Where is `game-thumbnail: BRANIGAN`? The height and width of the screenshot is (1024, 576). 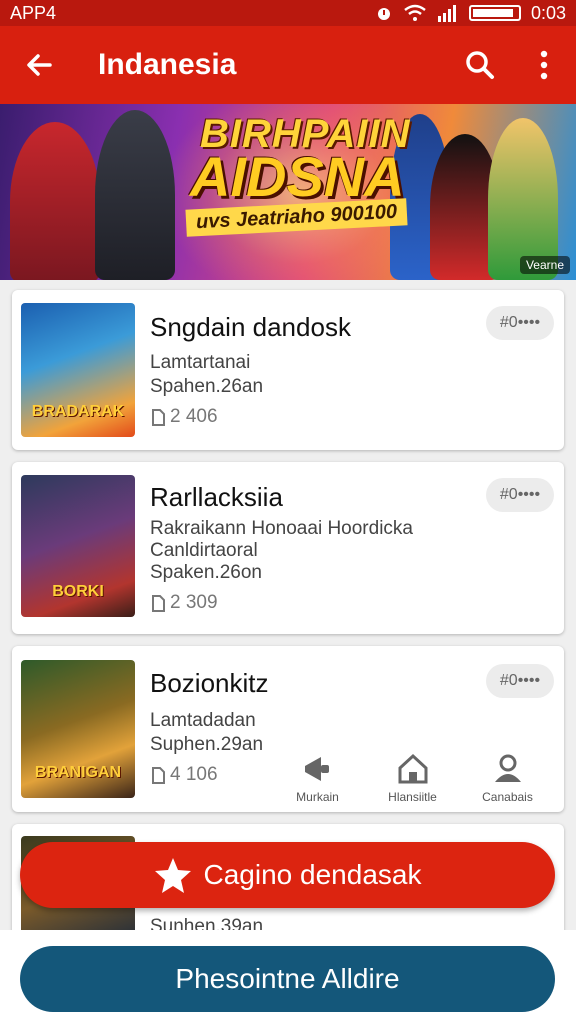
game-thumbnail: BRANIGAN is located at coordinates (78, 729).